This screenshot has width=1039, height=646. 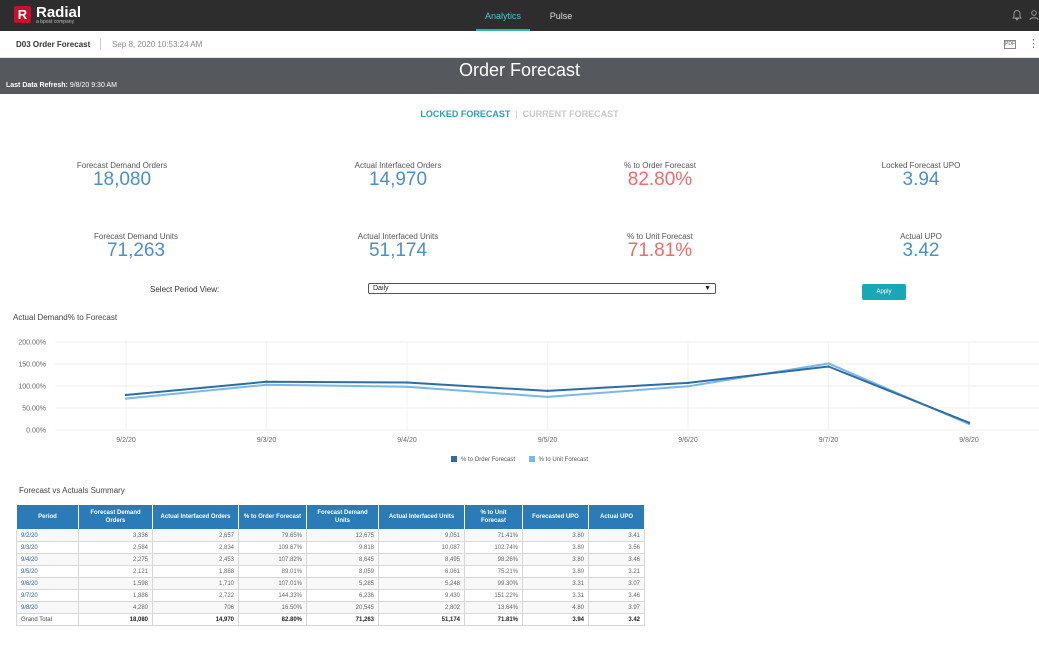 What do you see at coordinates (1010, 44) in the screenshot?
I see `pdf-export-icon: PDF` at bounding box center [1010, 44].